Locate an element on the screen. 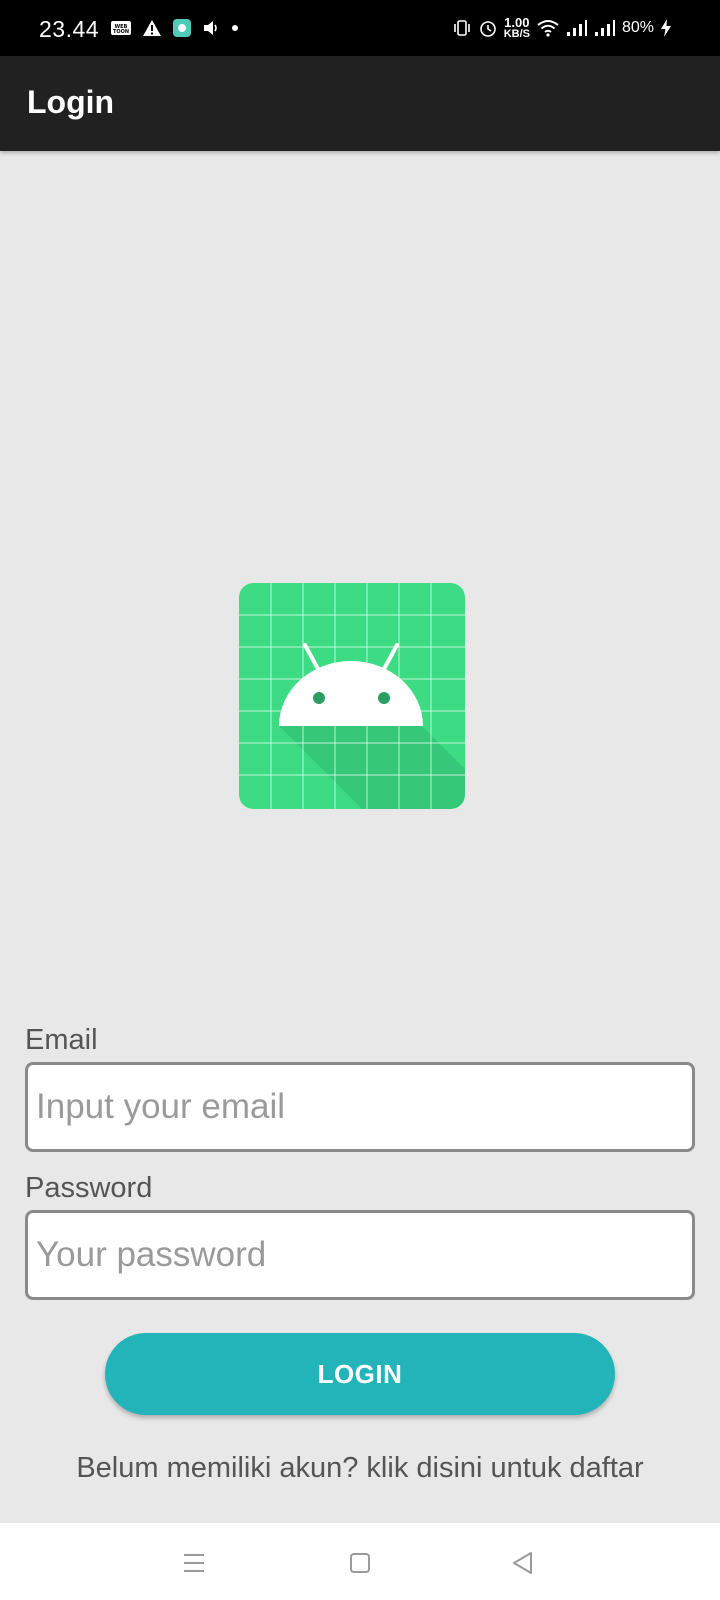 The image size is (720, 1600). menu-icon is located at coordinates (194, 1563).